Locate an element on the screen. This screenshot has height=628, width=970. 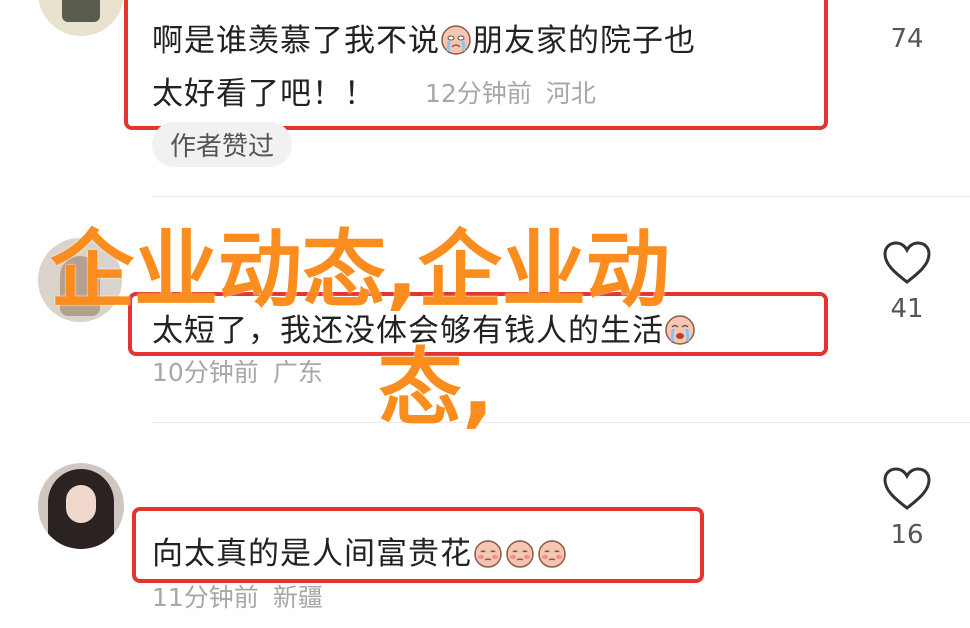
comment-text: 向太真的是人间富贵花 is located at coordinates (360, 550).